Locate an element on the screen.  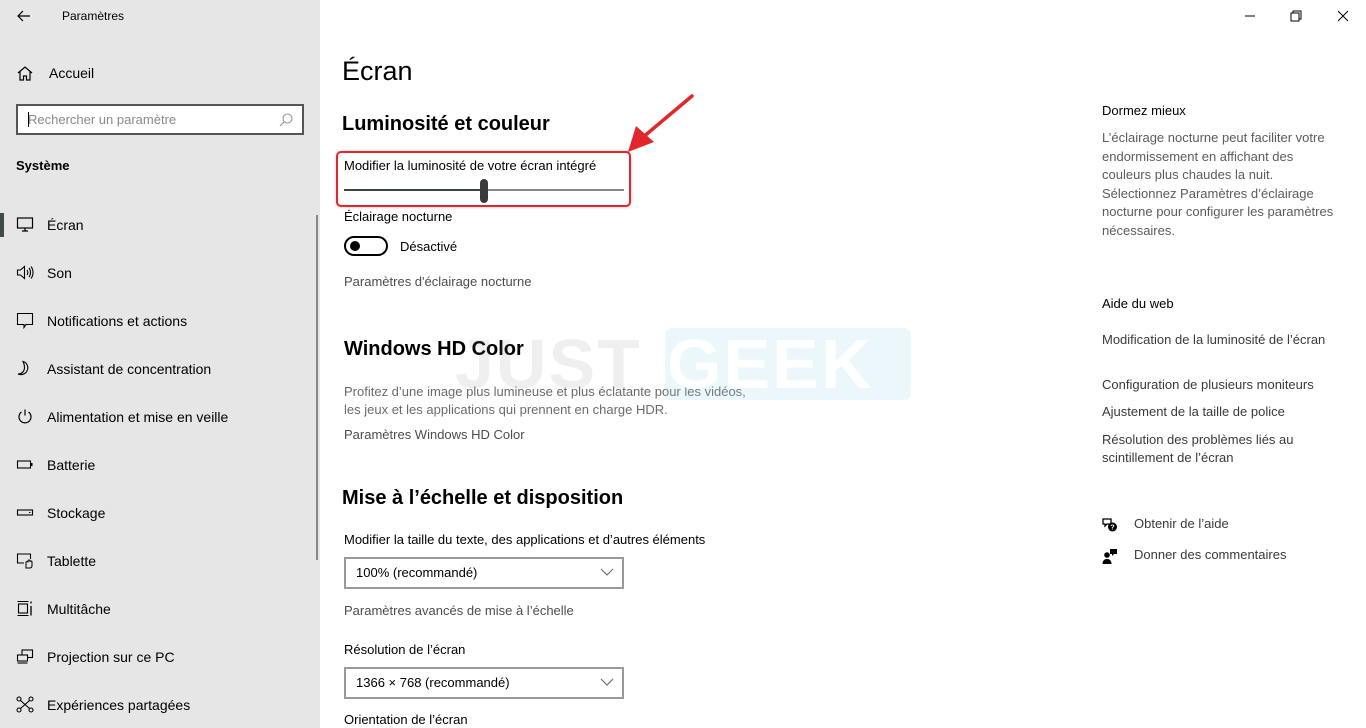
battery-icon is located at coordinates (24, 464).